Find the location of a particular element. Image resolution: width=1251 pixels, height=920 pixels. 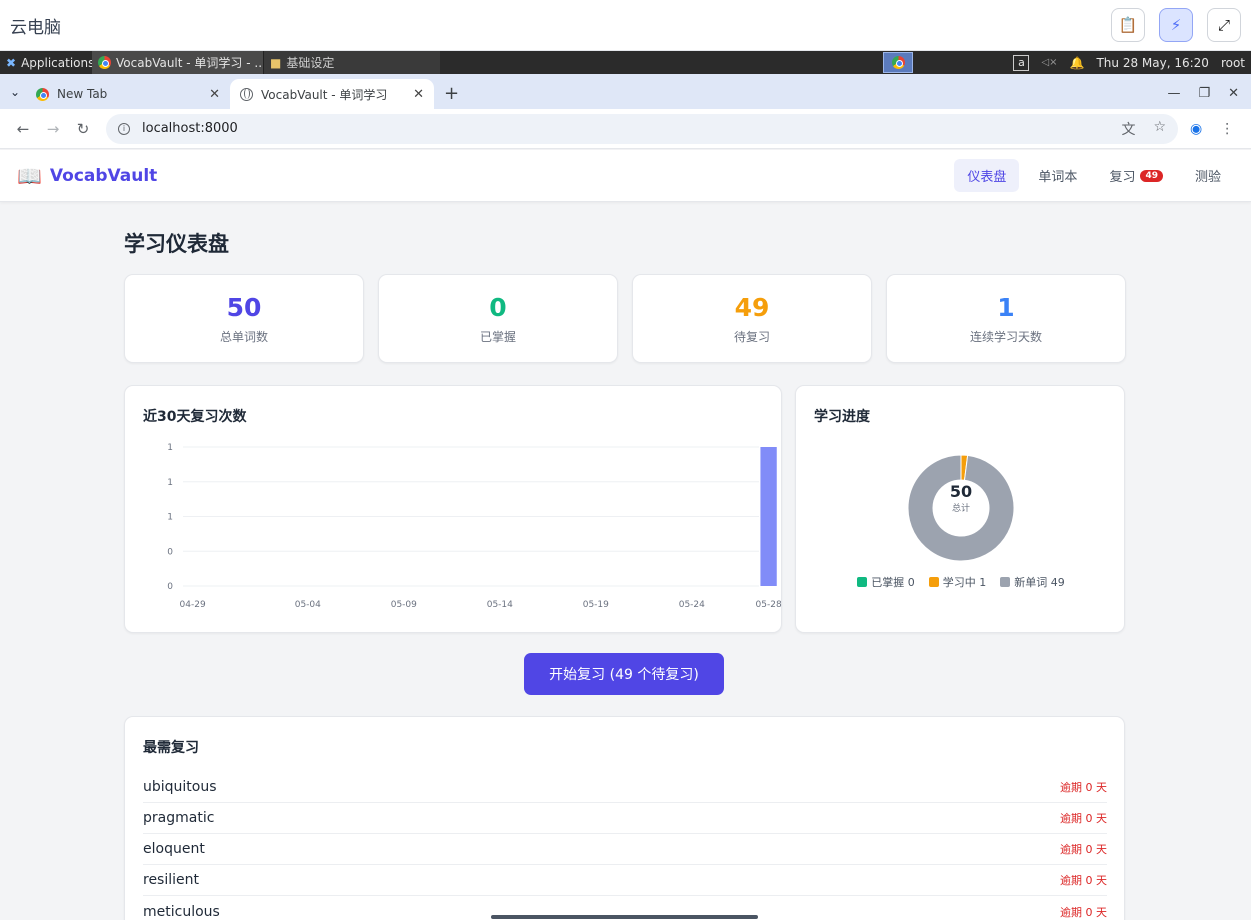

remote-actions: 📋 ⚡ ⤢ is located at coordinates (1176, 25).